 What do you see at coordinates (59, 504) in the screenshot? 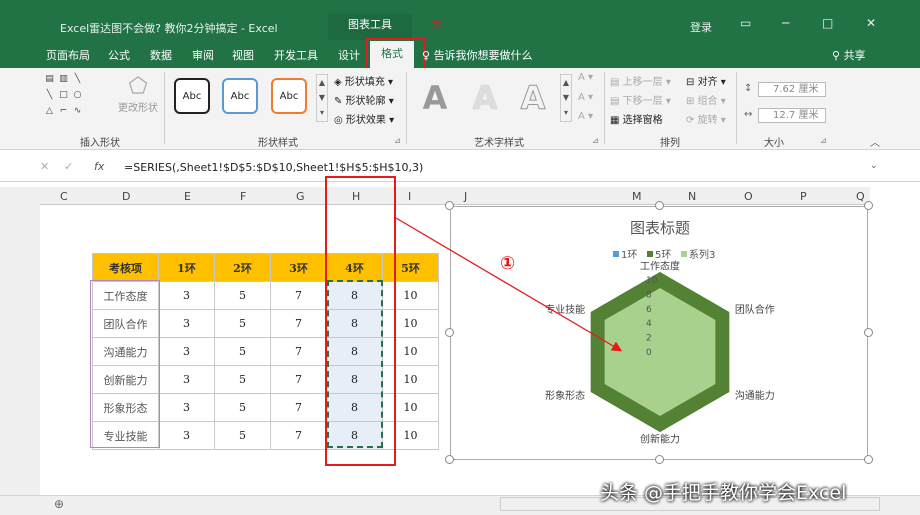
I see `add-sheet-icon: ⊕` at bounding box center [59, 504].